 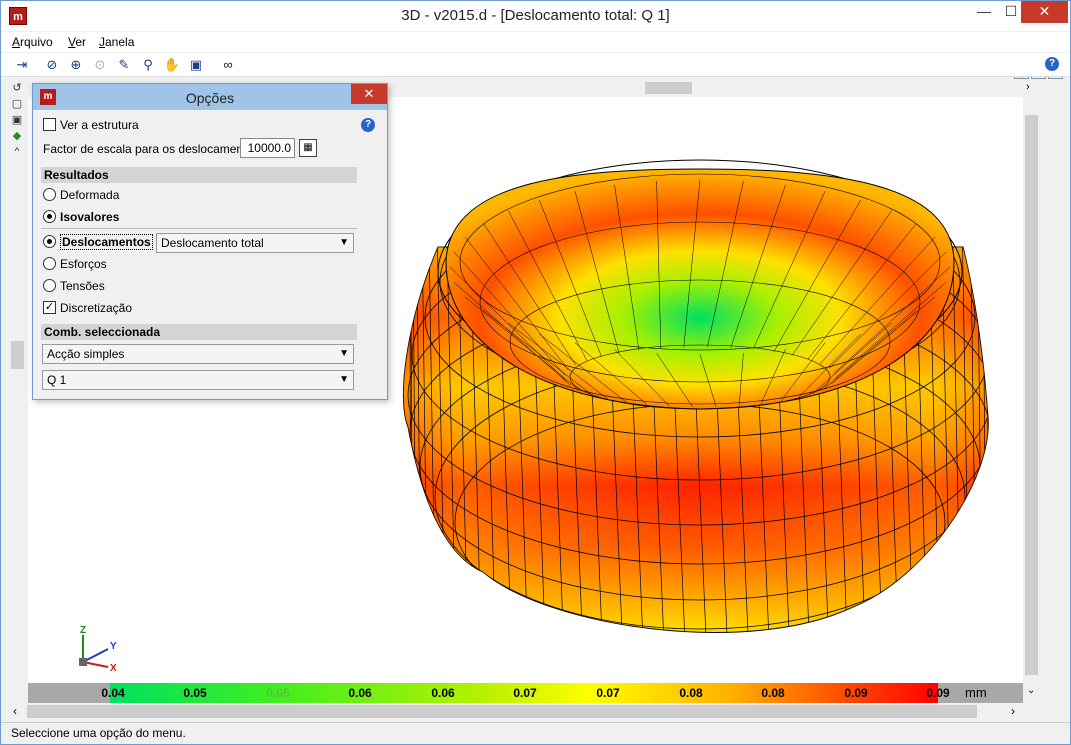 What do you see at coordinates (369, 94) in the screenshot?
I see `options-close-button: ✕` at bounding box center [369, 94].